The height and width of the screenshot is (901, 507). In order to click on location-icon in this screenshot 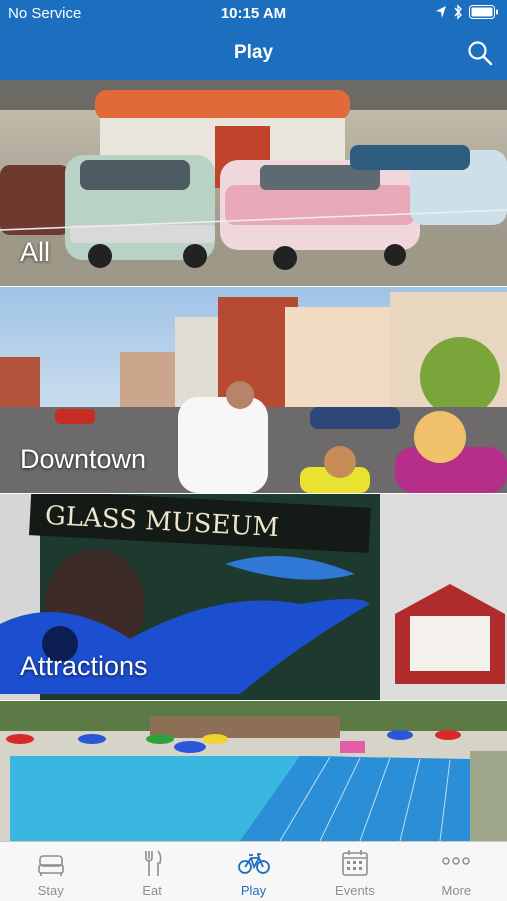, I will do `click(441, 12)`.